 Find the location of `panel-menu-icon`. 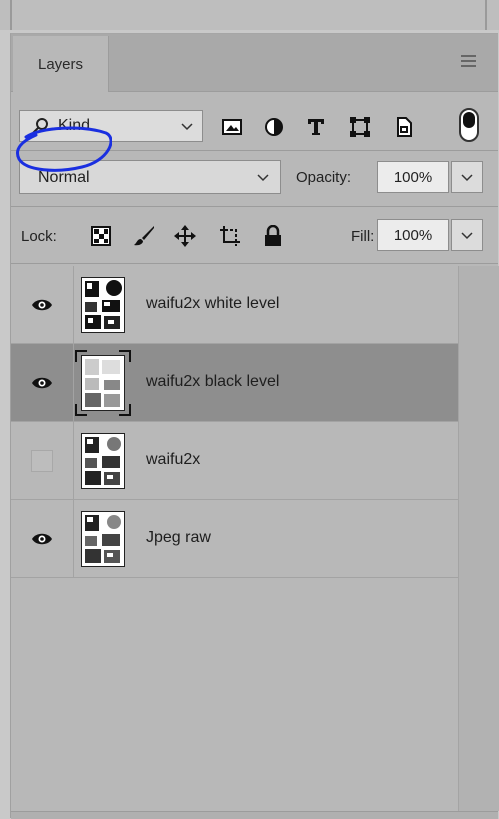

panel-menu-icon is located at coordinates (468, 61).